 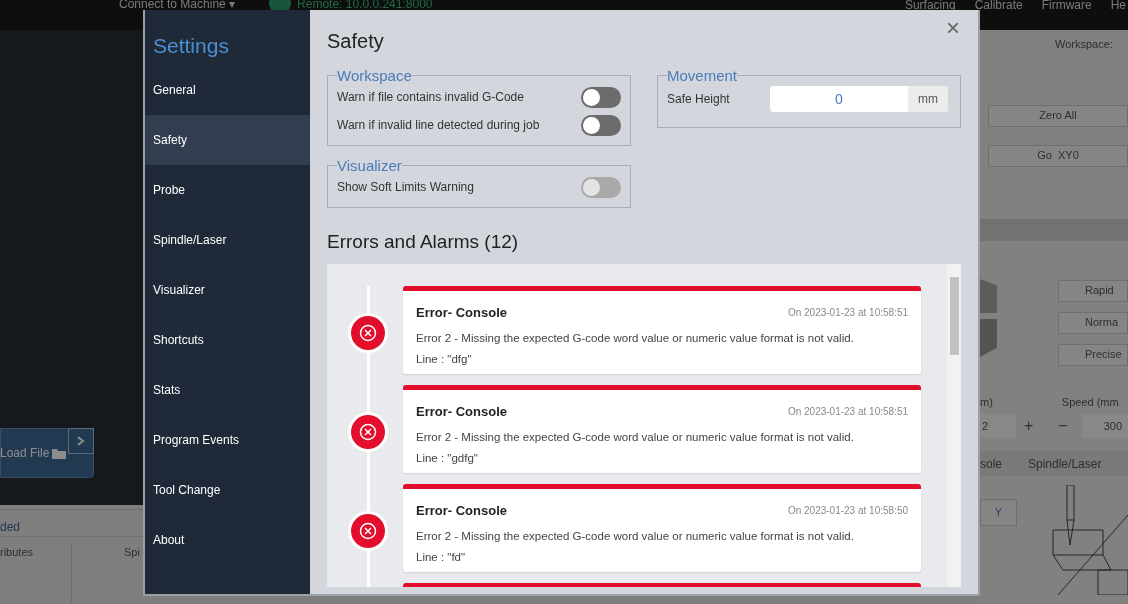 I want to click on connect-menu: Connect to Machine ▾, so click(x=177, y=6).